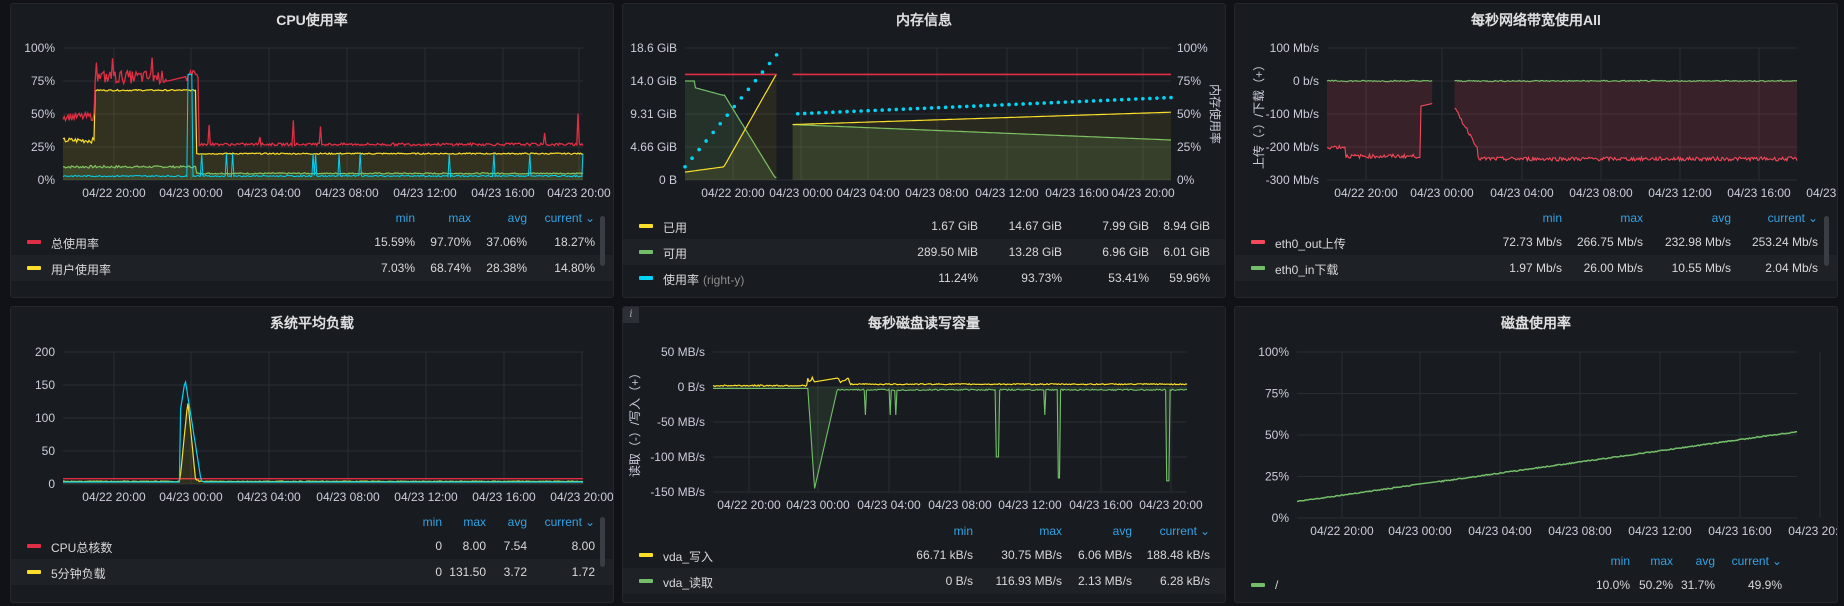 This screenshot has width=1844, height=606. I want to click on legend-row: 总使用率 15.59% 97.70% 37.06% 18.27%, so click(312, 242).